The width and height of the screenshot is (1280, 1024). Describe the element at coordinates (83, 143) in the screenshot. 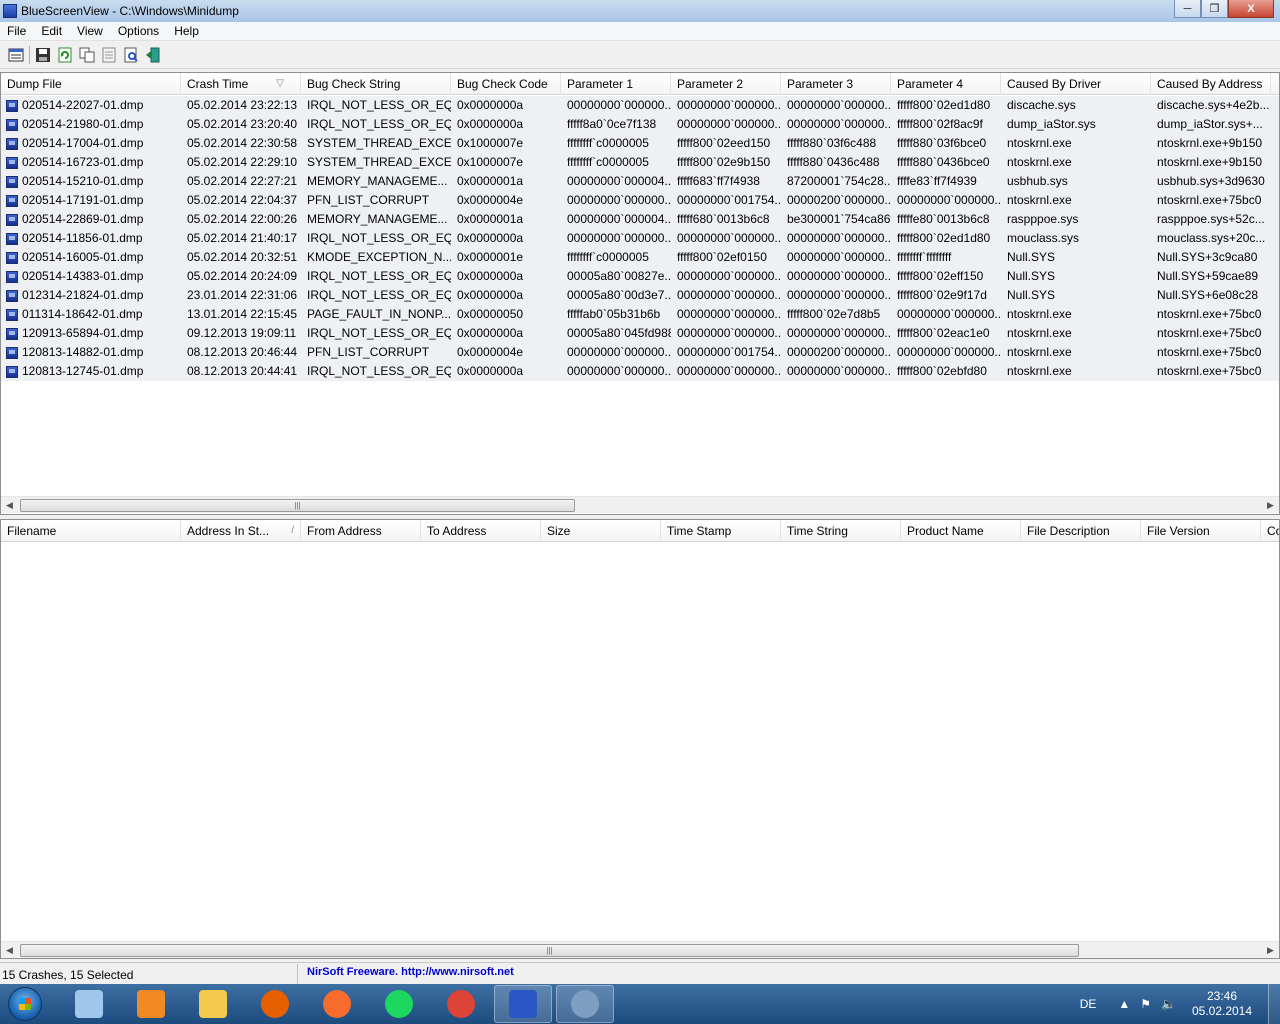

I see `cell-text: 020514-17004-01.dmp` at that location.